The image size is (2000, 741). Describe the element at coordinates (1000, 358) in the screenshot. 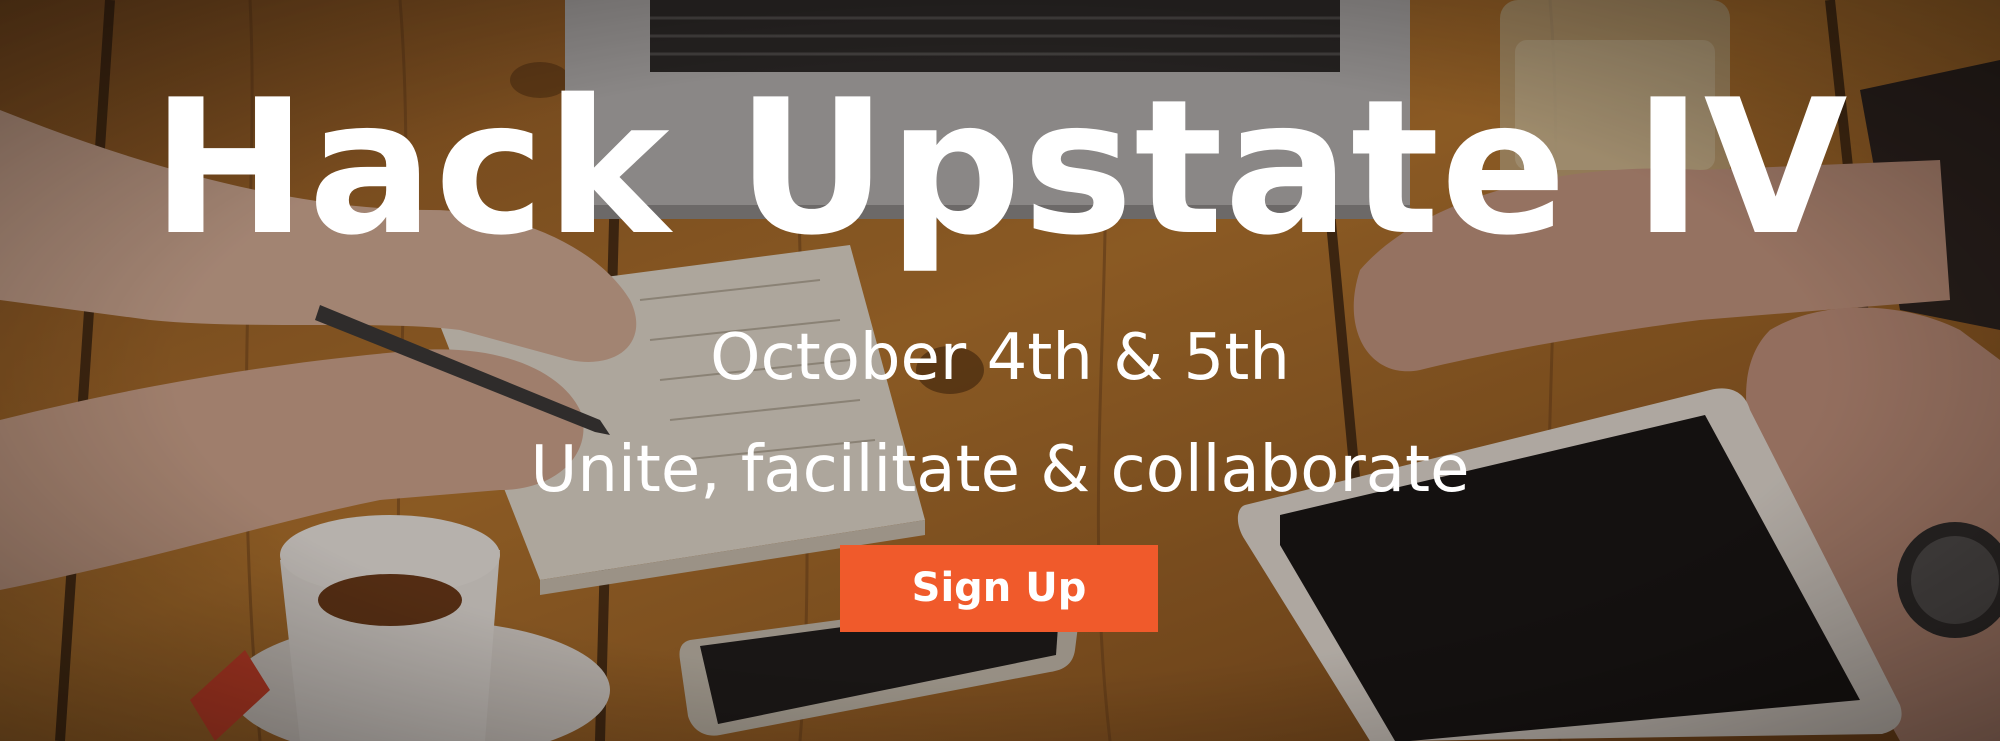

I see `event-date: October 4th & 5th` at that location.